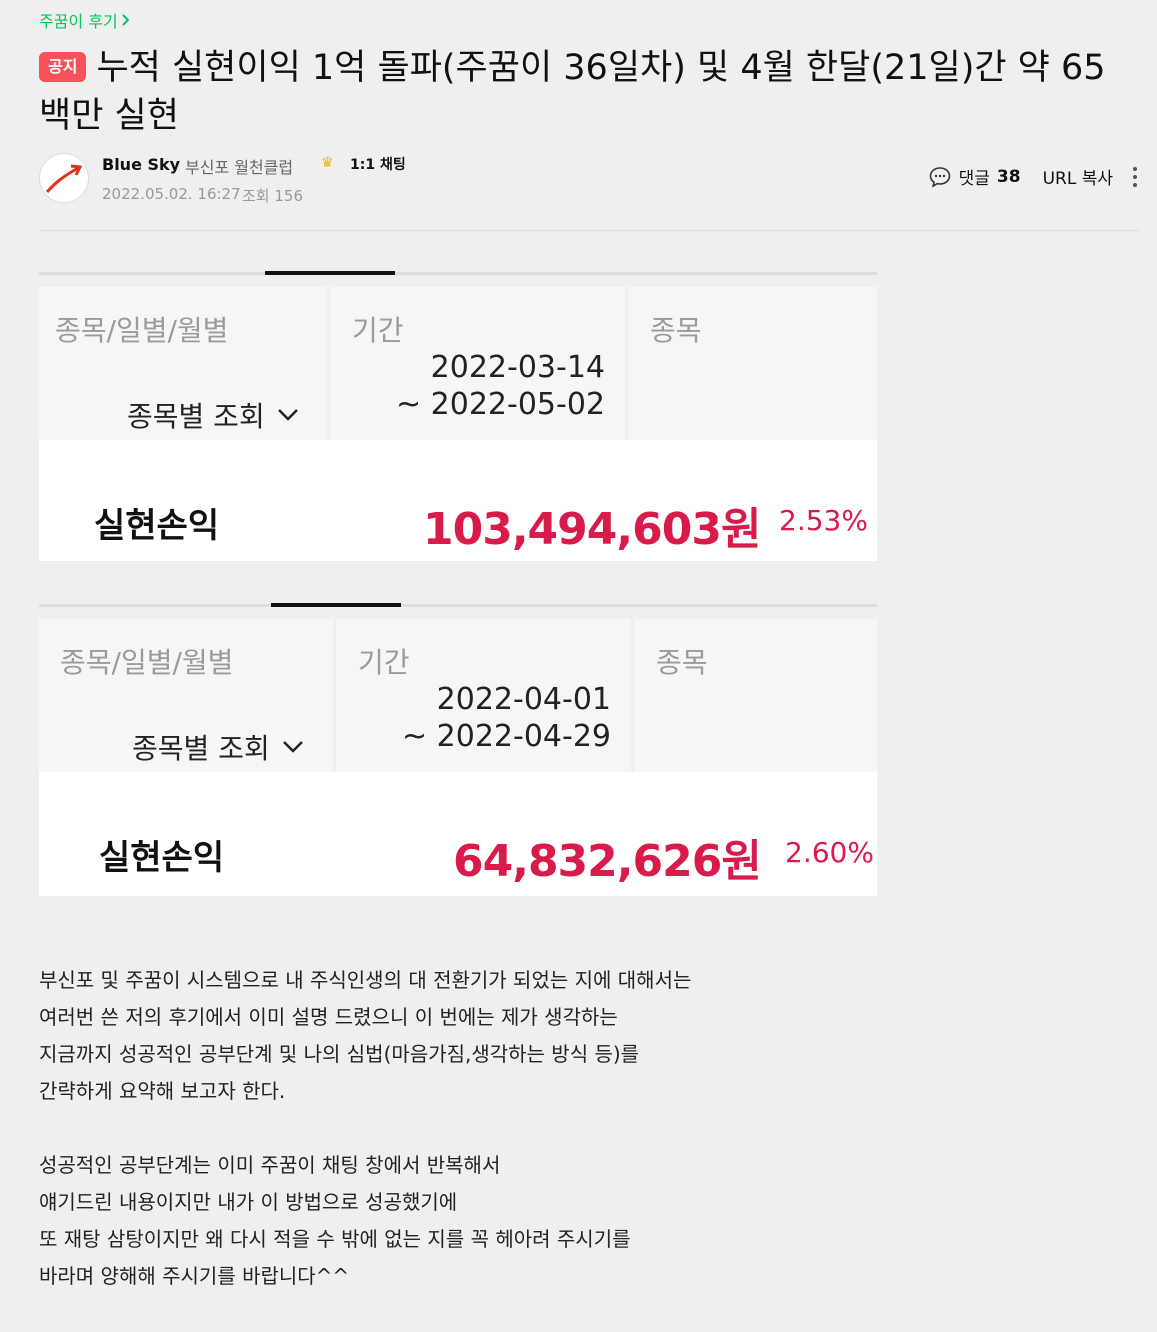 The image size is (1157, 1332). What do you see at coordinates (1033, 176) in the screenshot?
I see `post-actions: 댓글 38 URL 복사` at bounding box center [1033, 176].